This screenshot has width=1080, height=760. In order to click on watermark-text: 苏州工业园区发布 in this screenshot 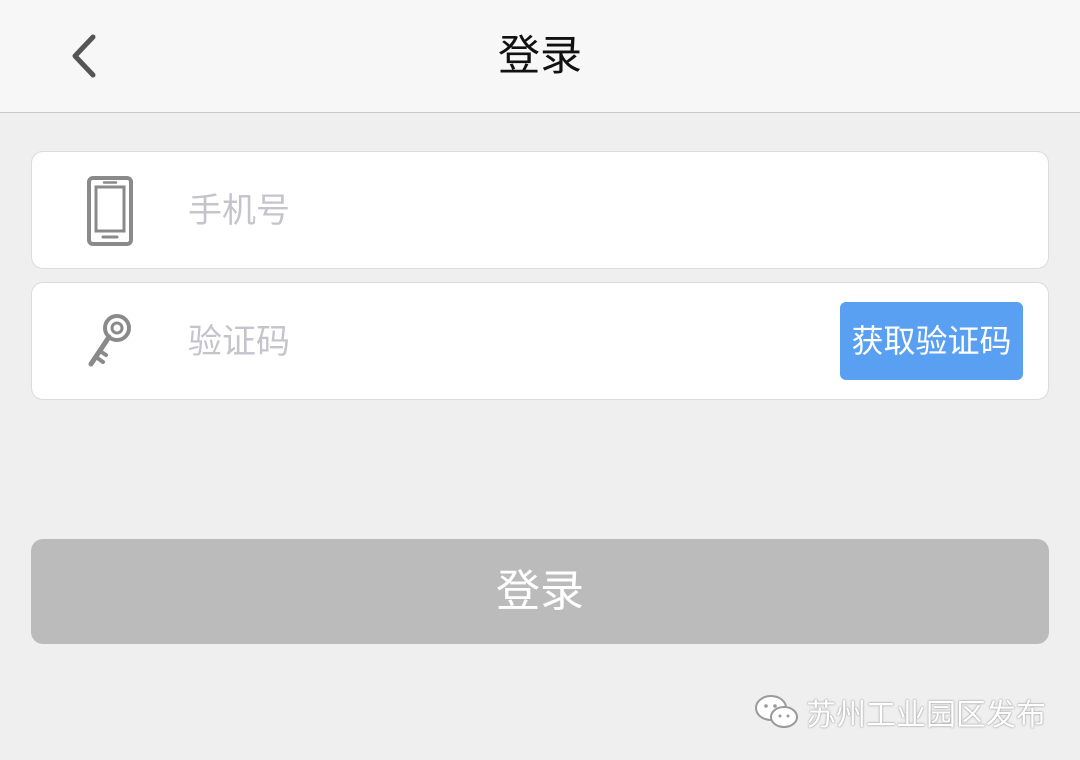, I will do `click(926, 715)`.